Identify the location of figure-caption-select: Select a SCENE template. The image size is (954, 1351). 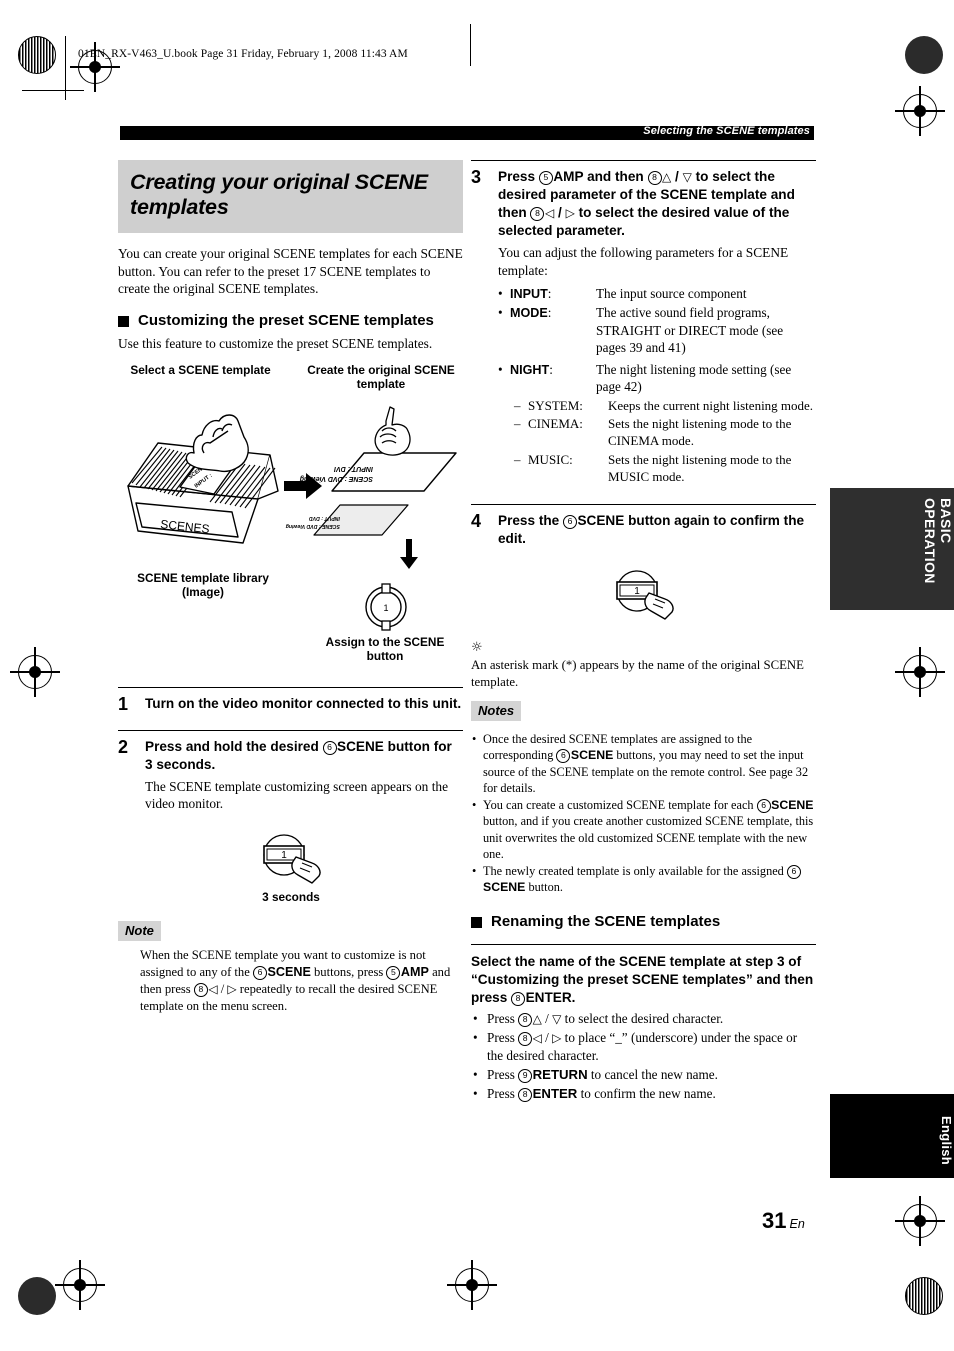
(200, 369).